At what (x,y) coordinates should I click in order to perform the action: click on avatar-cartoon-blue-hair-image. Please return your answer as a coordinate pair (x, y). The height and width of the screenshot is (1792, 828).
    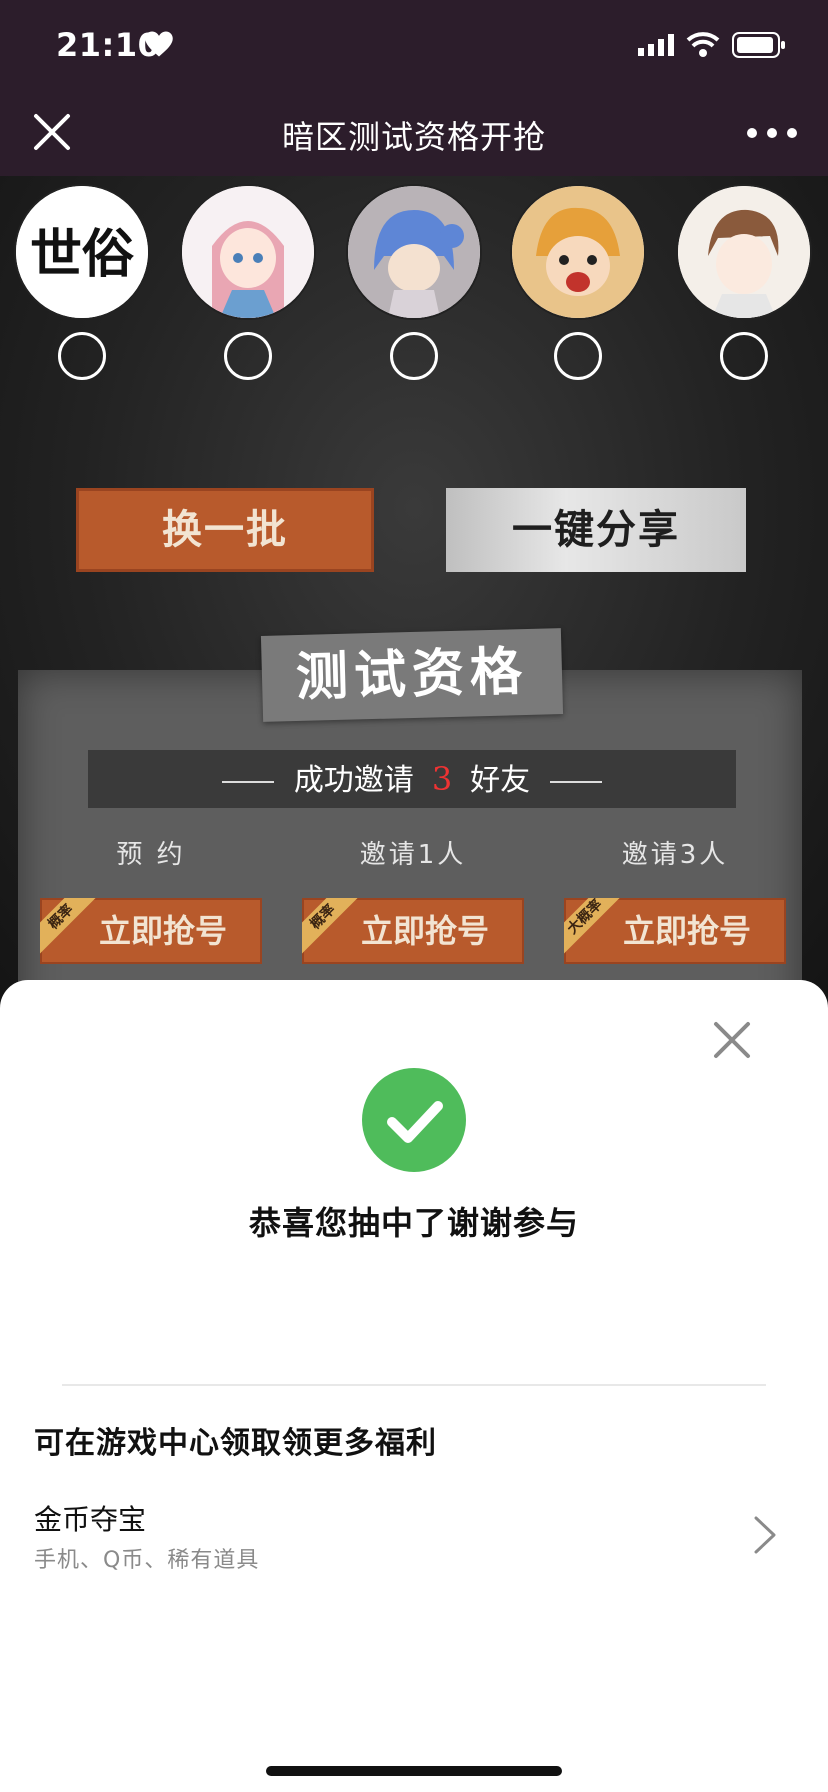
    Looking at the image, I should click on (414, 252).